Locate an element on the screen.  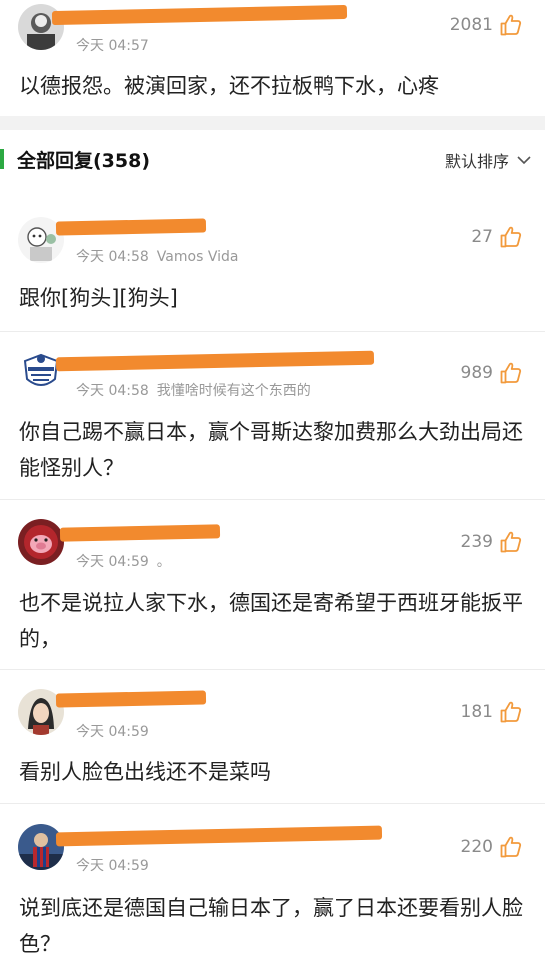
like-count: 989 is located at coordinates (476, 373).